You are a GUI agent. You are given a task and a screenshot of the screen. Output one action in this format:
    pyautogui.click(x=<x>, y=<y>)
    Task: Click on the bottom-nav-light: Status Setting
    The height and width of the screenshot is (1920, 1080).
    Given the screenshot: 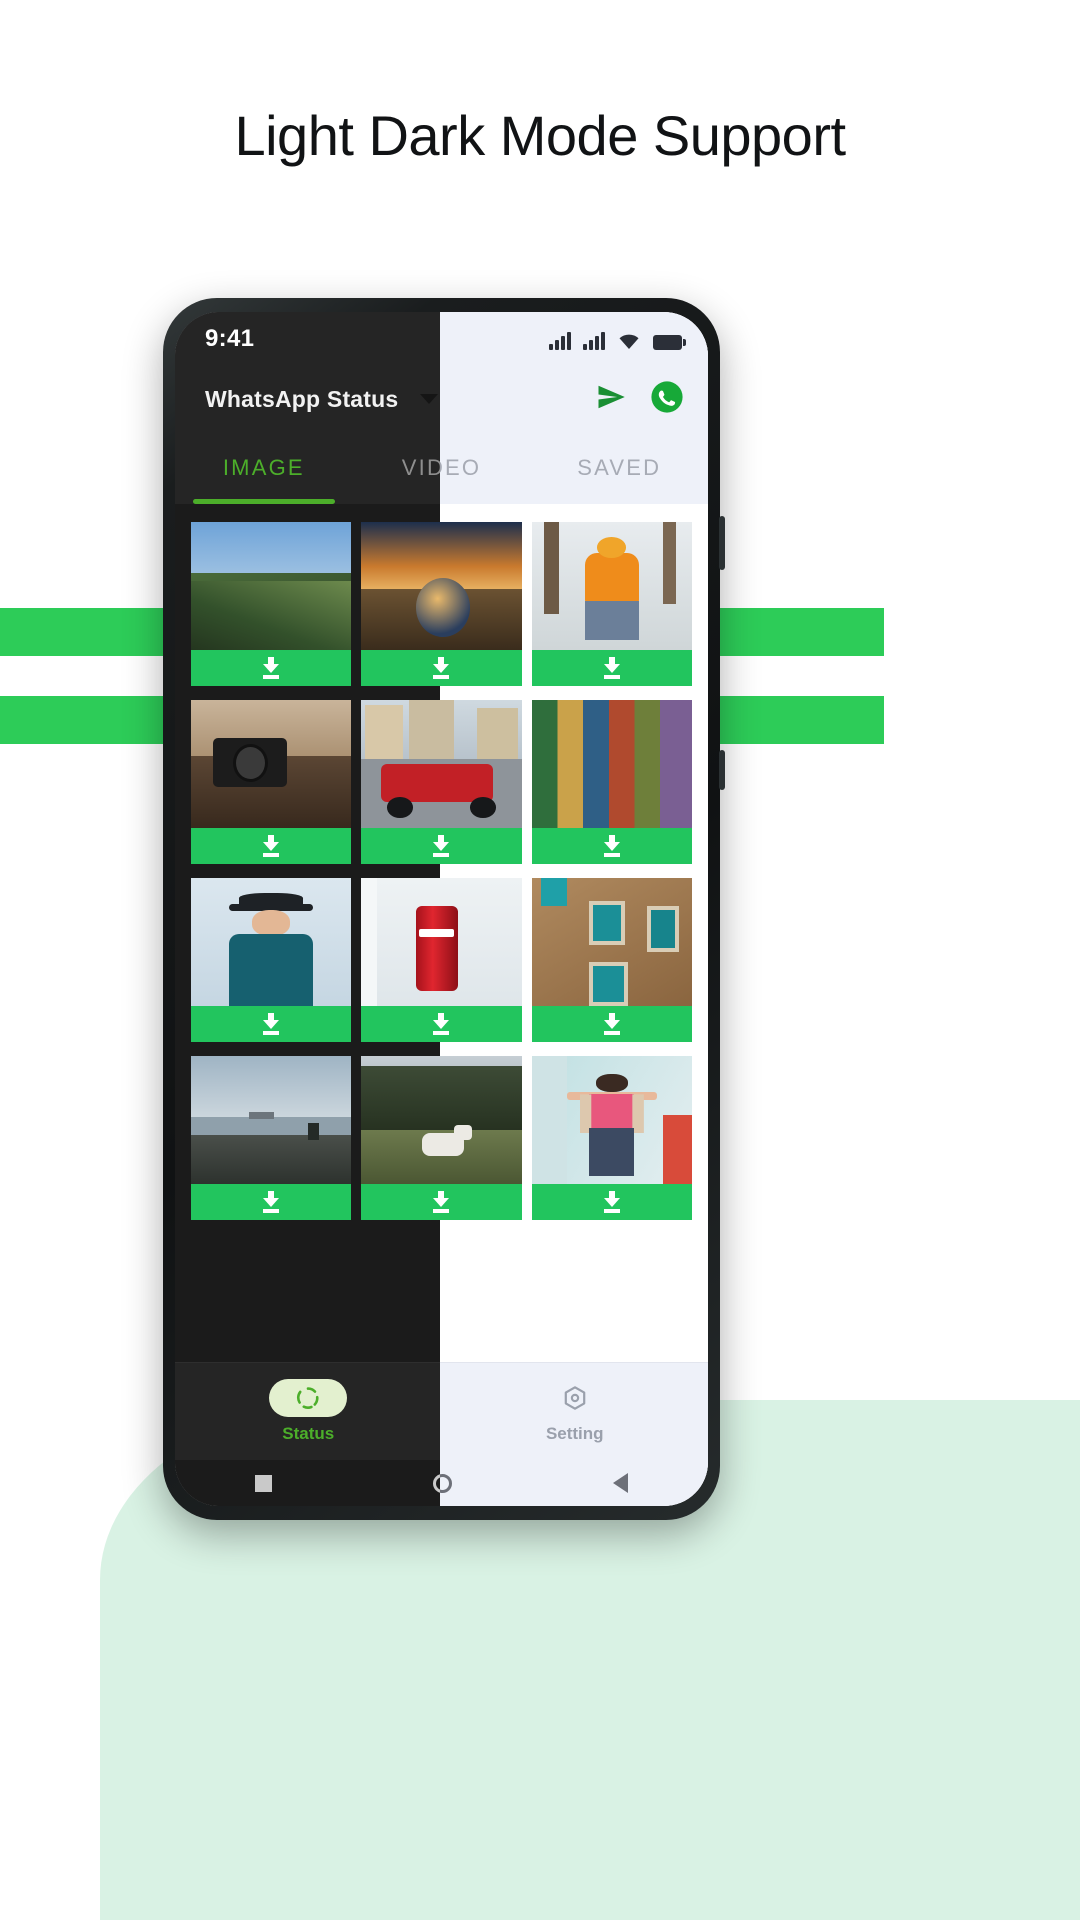 What is the action you would take?
    pyautogui.click(x=574, y=1411)
    